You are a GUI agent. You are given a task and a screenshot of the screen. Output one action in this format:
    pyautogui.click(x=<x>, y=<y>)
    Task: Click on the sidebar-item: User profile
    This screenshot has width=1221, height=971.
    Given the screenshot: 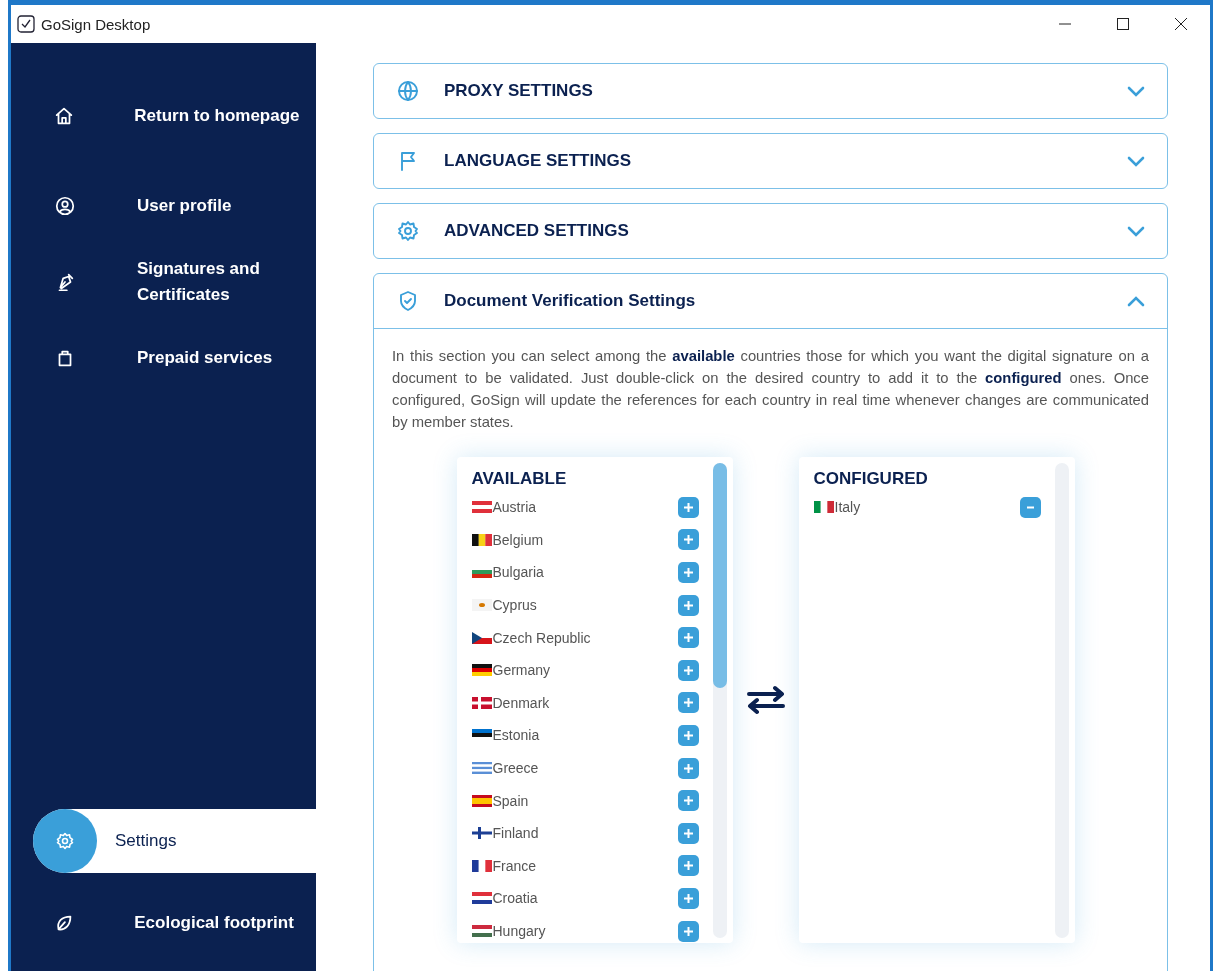 What is the action you would take?
    pyautogui.click(x=163, y=206)
    